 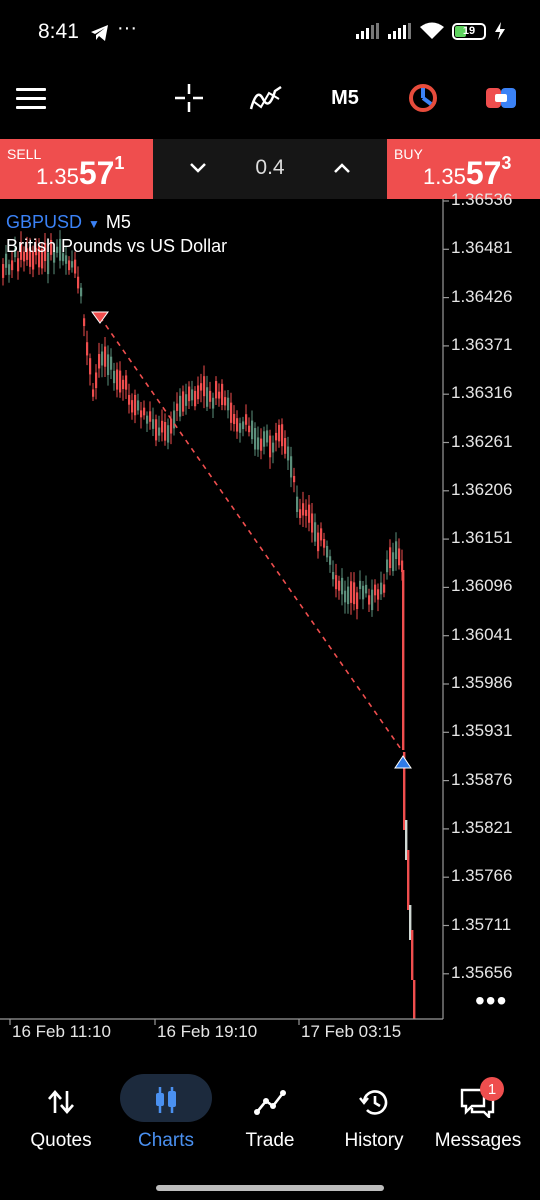 I want to click on symbol-label: GBPUSD ▼ M5, so click(x=68, y=222).